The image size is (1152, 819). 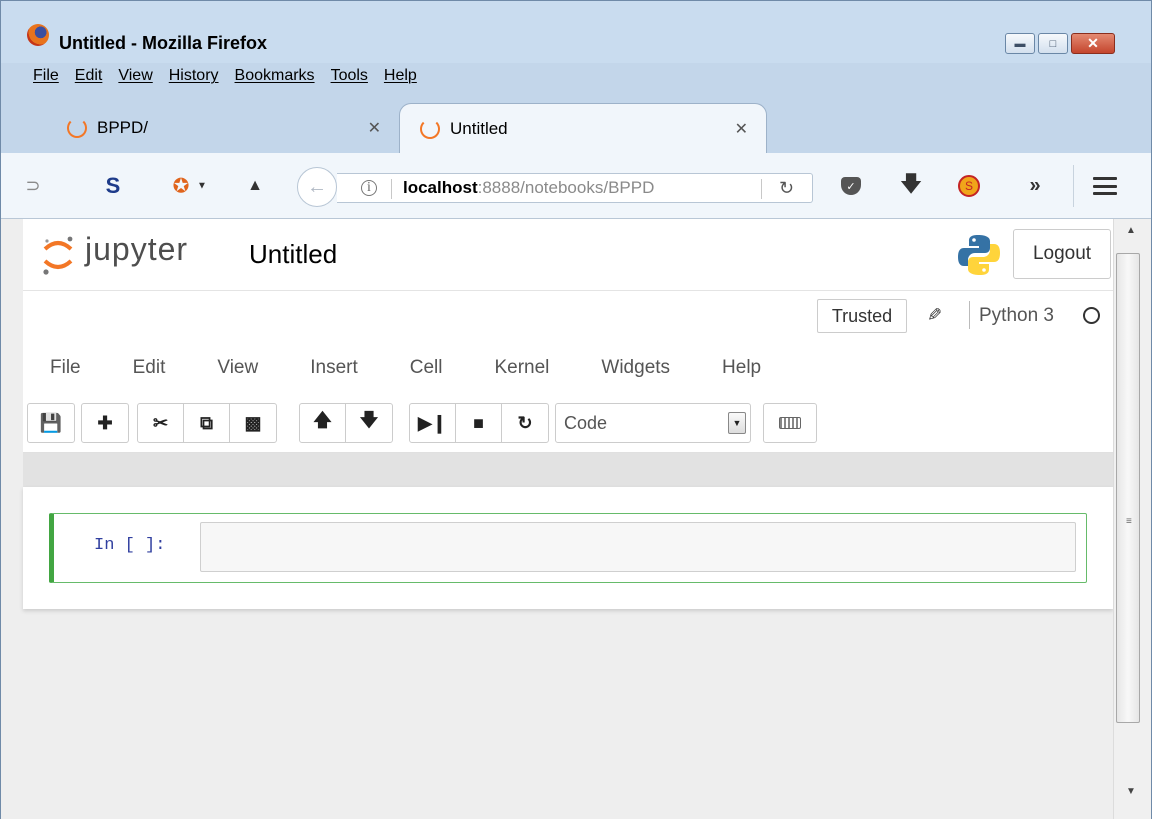 I want to click on kernel-idle-indicator-icon, so click(x=1091, y=315).